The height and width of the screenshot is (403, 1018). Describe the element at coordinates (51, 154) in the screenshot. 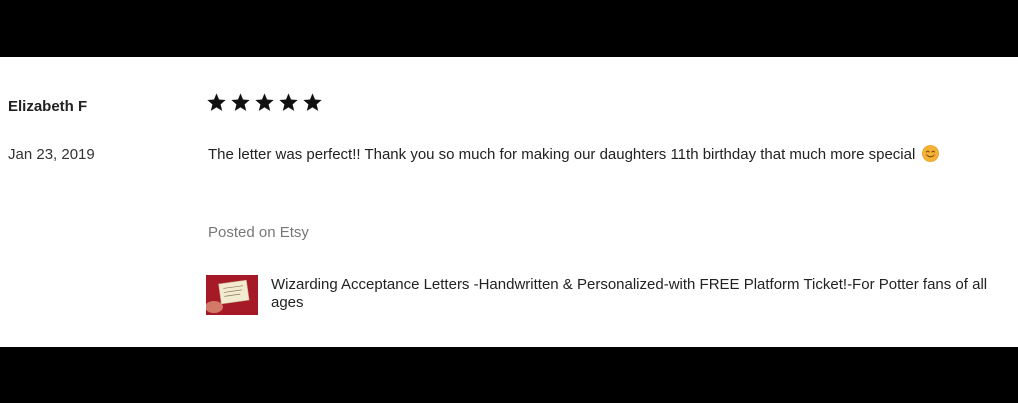

I see `review-date: Jan 23, 2019` at that location.